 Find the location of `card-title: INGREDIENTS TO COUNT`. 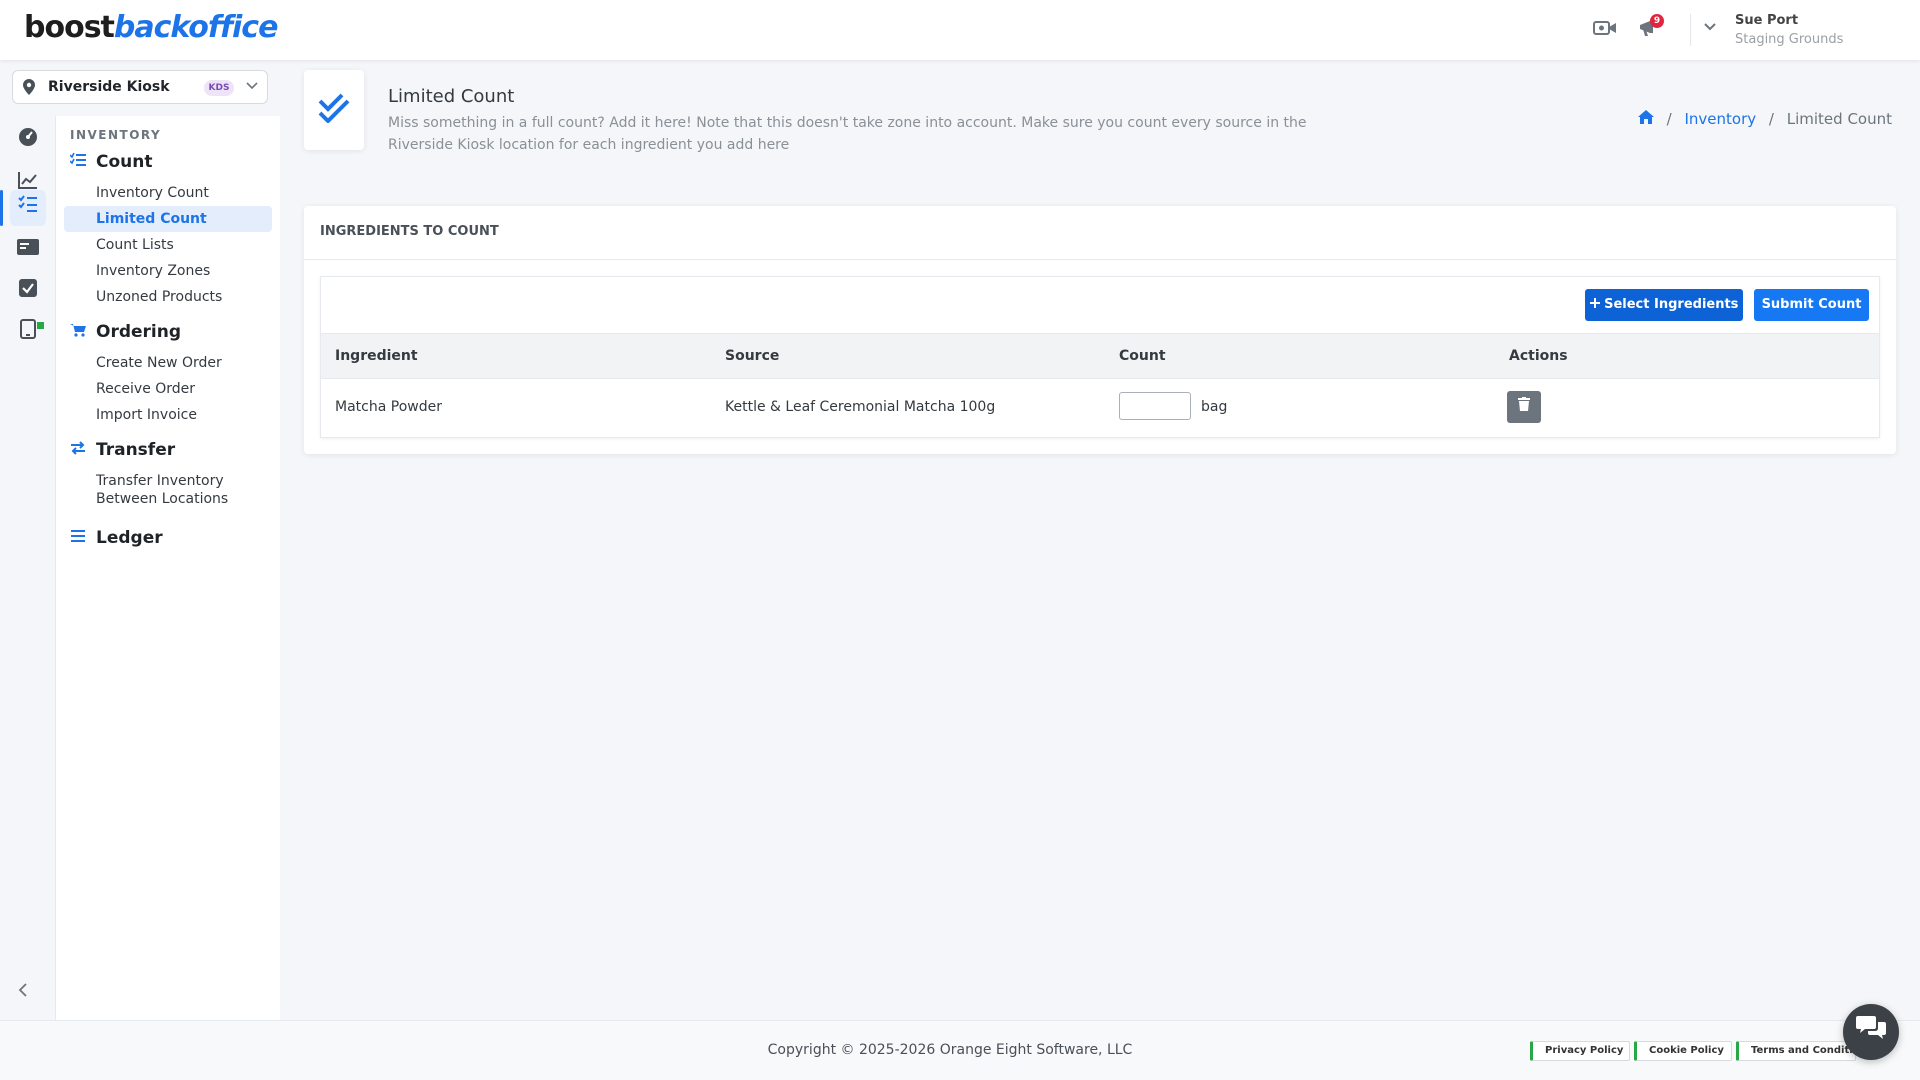

card-title: INGREDIENTS TO COUNT is located at coordinates (409, 231).